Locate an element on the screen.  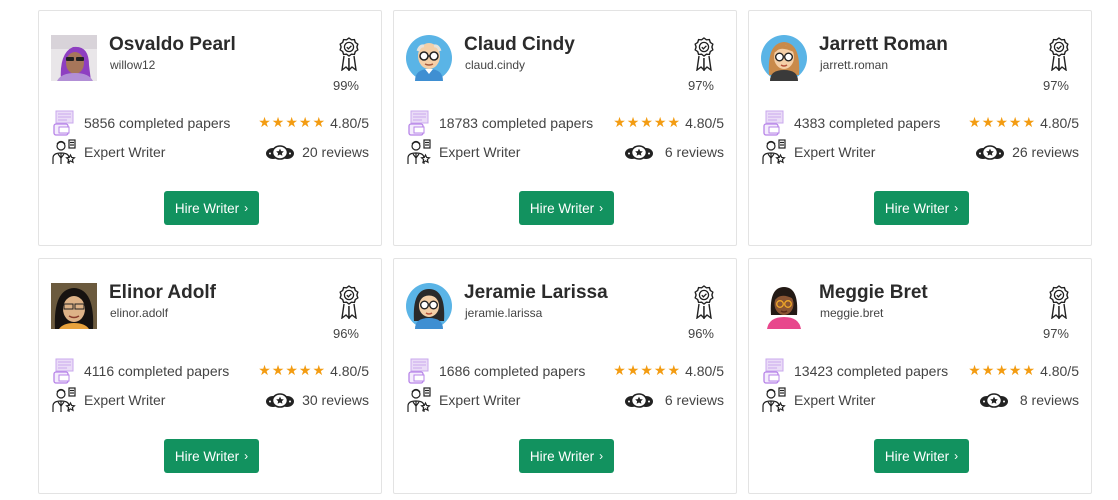
completed-papers: 18783 completed papers is located at coordinates (516, 123).